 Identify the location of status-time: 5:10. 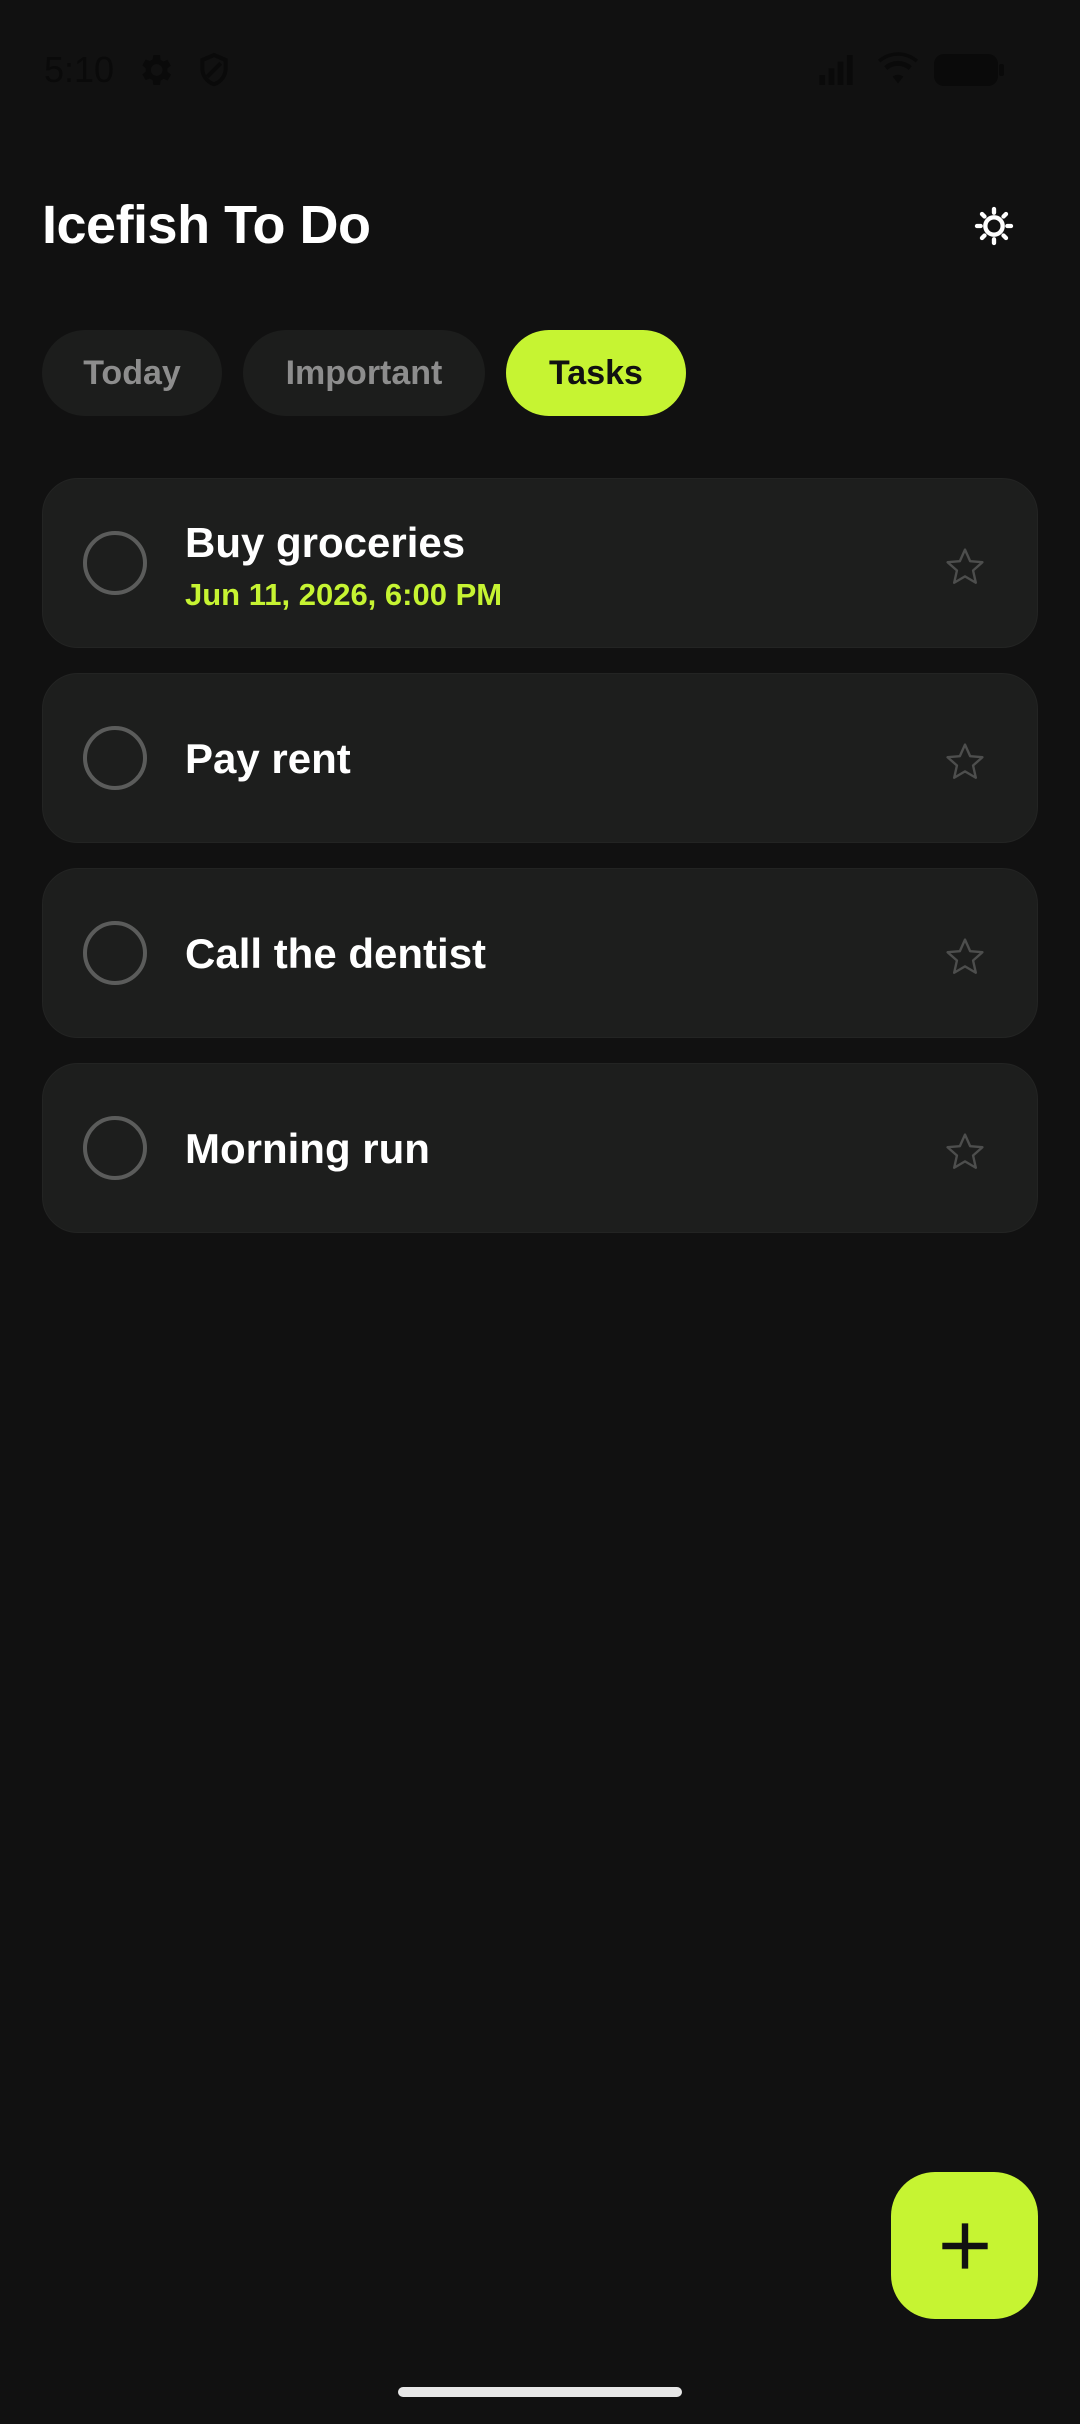
(79, 69).